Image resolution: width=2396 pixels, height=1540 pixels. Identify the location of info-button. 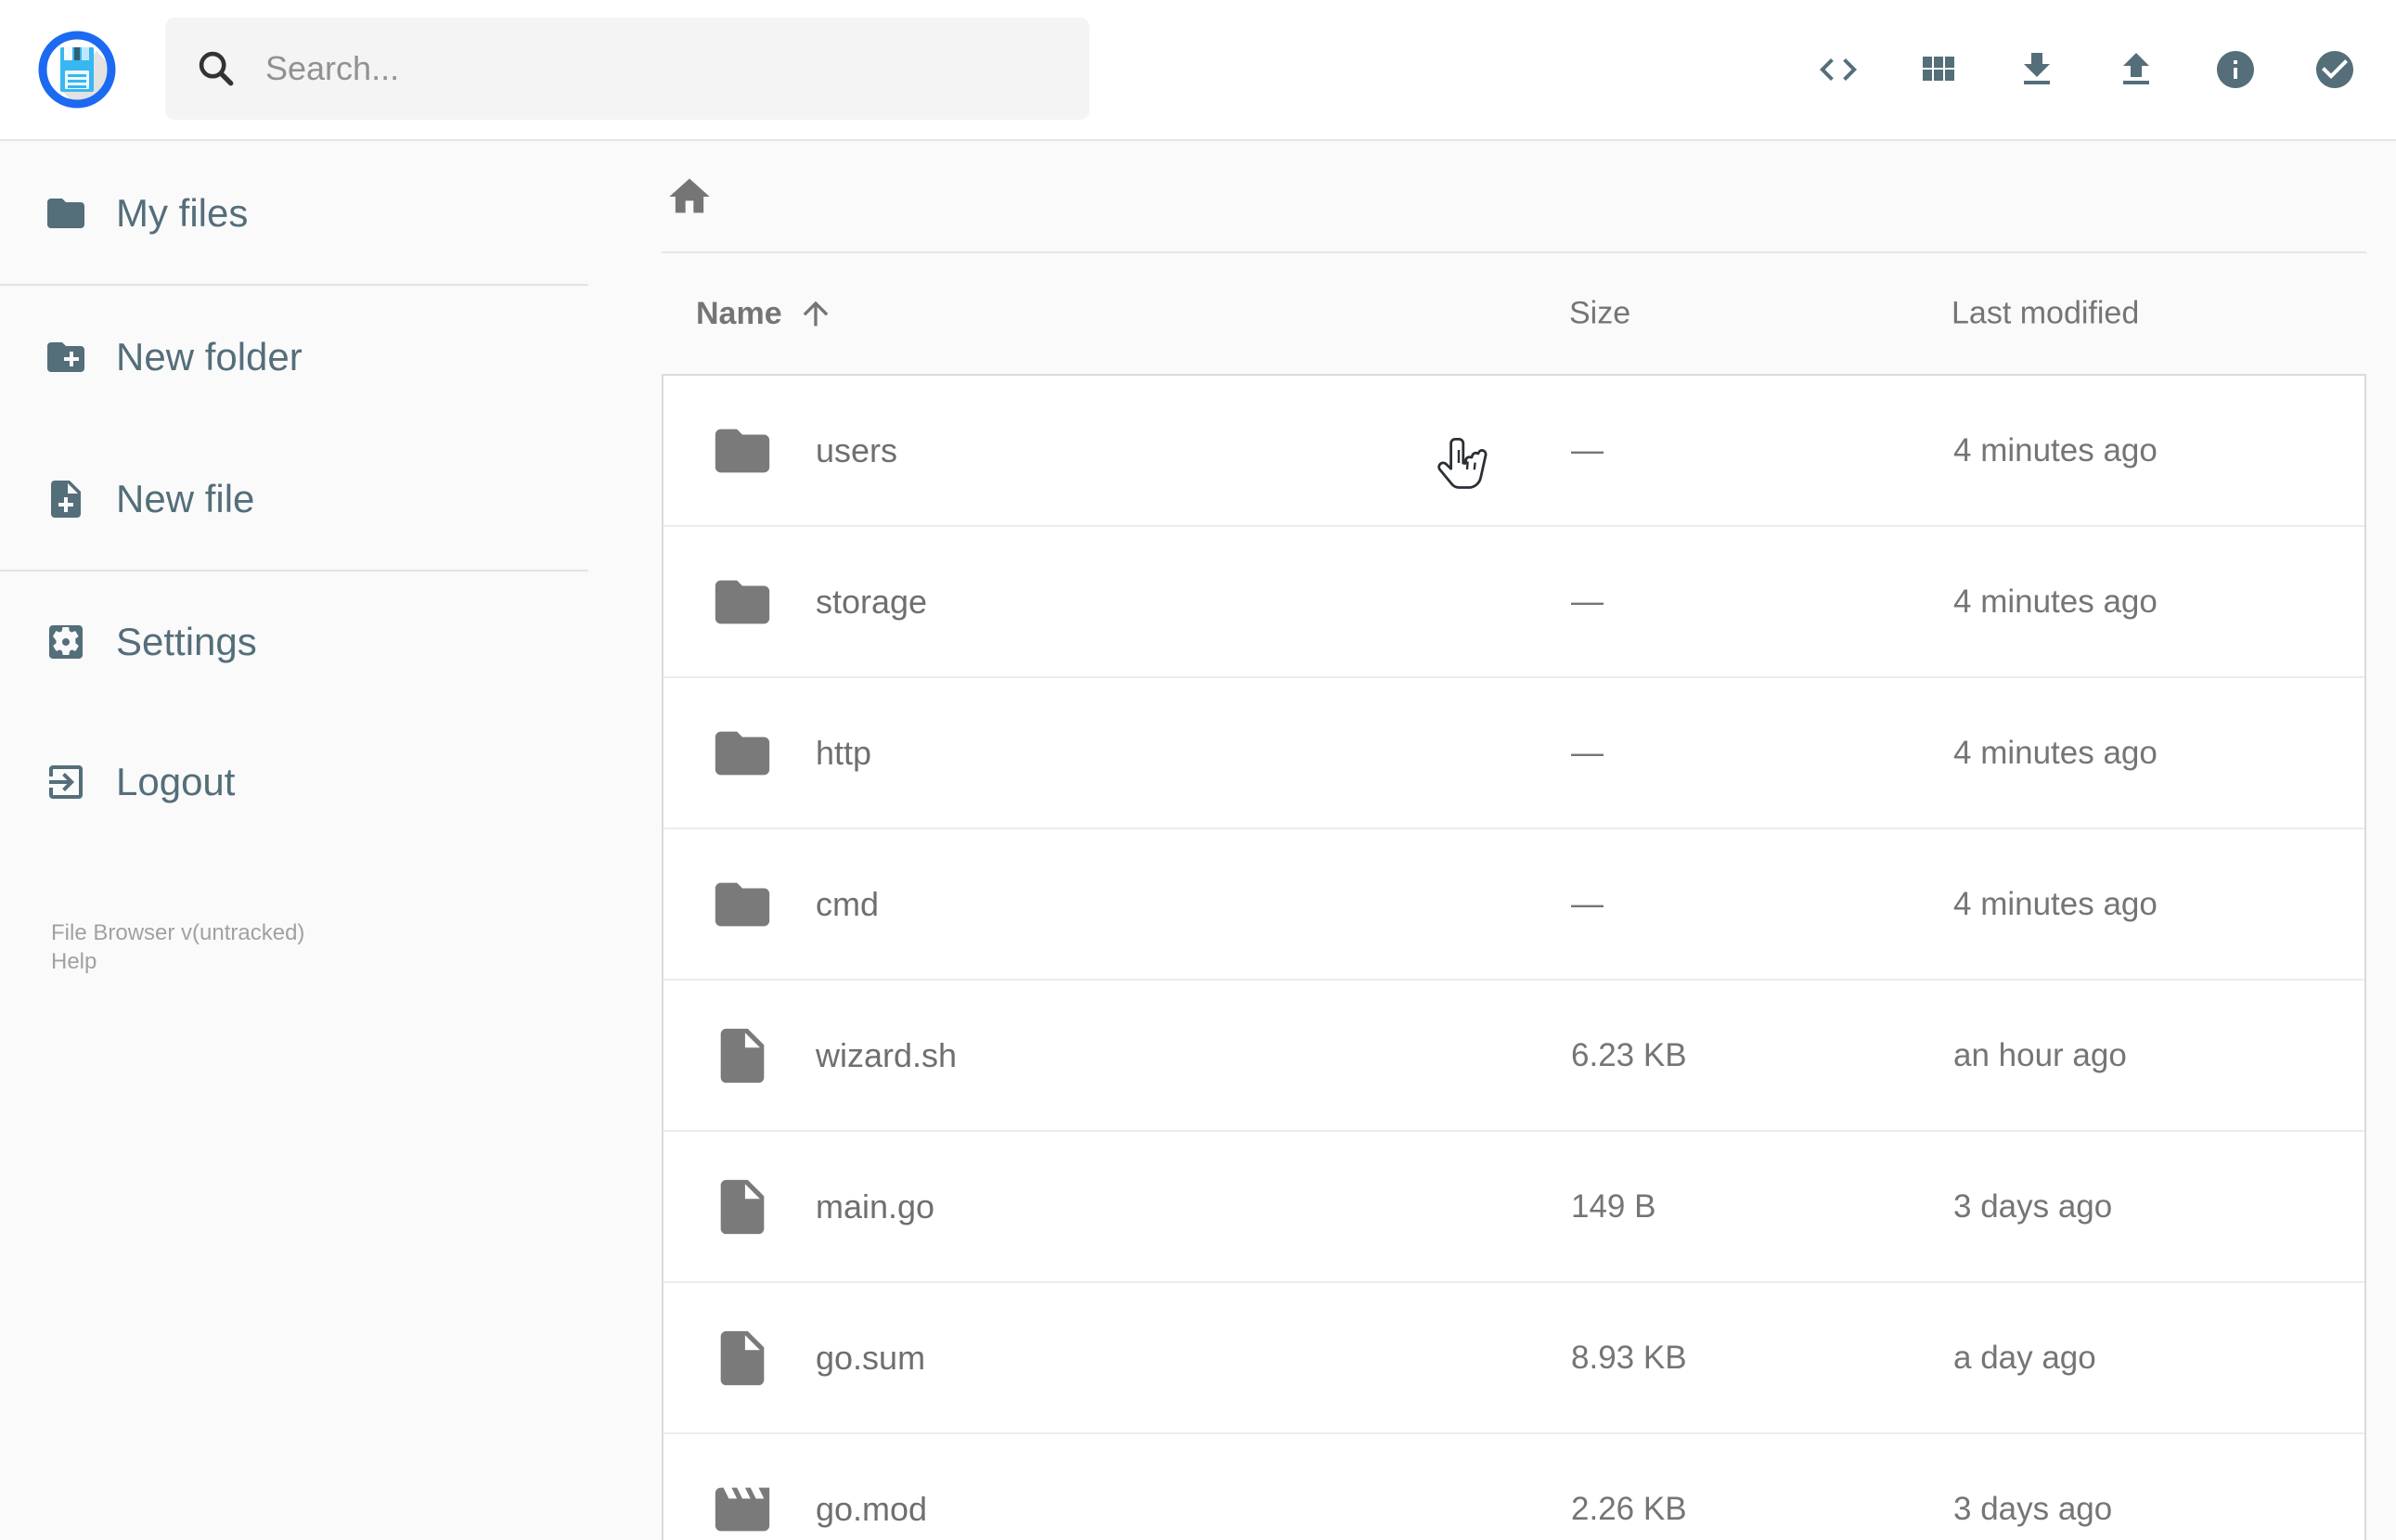
(2235, 69).